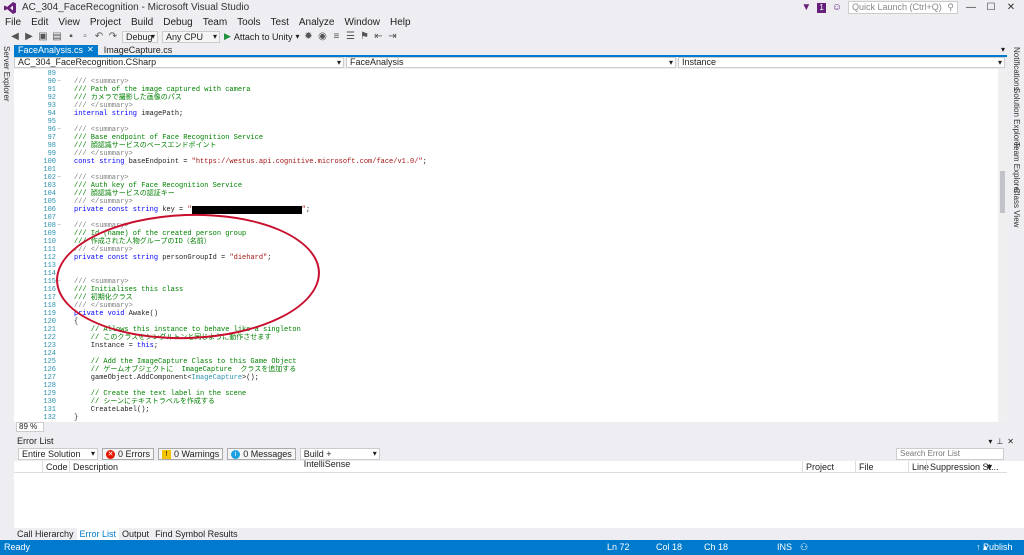 The height and width of the screenshot is (555, 1024). What do you see at coordinates (135, 534) in the screenshot?
I see `tab-output: Output` at bounding box center [135, 534].